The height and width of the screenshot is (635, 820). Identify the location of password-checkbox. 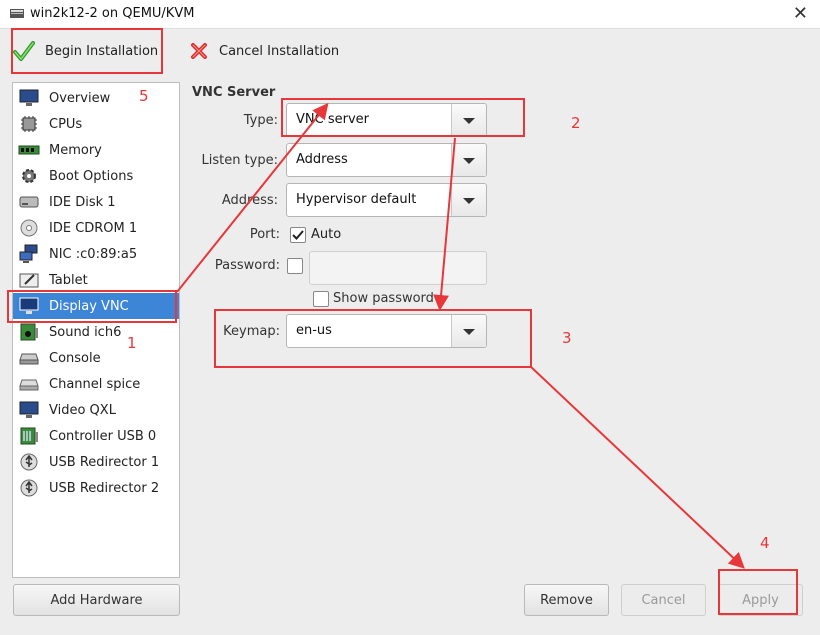
(295, 266).